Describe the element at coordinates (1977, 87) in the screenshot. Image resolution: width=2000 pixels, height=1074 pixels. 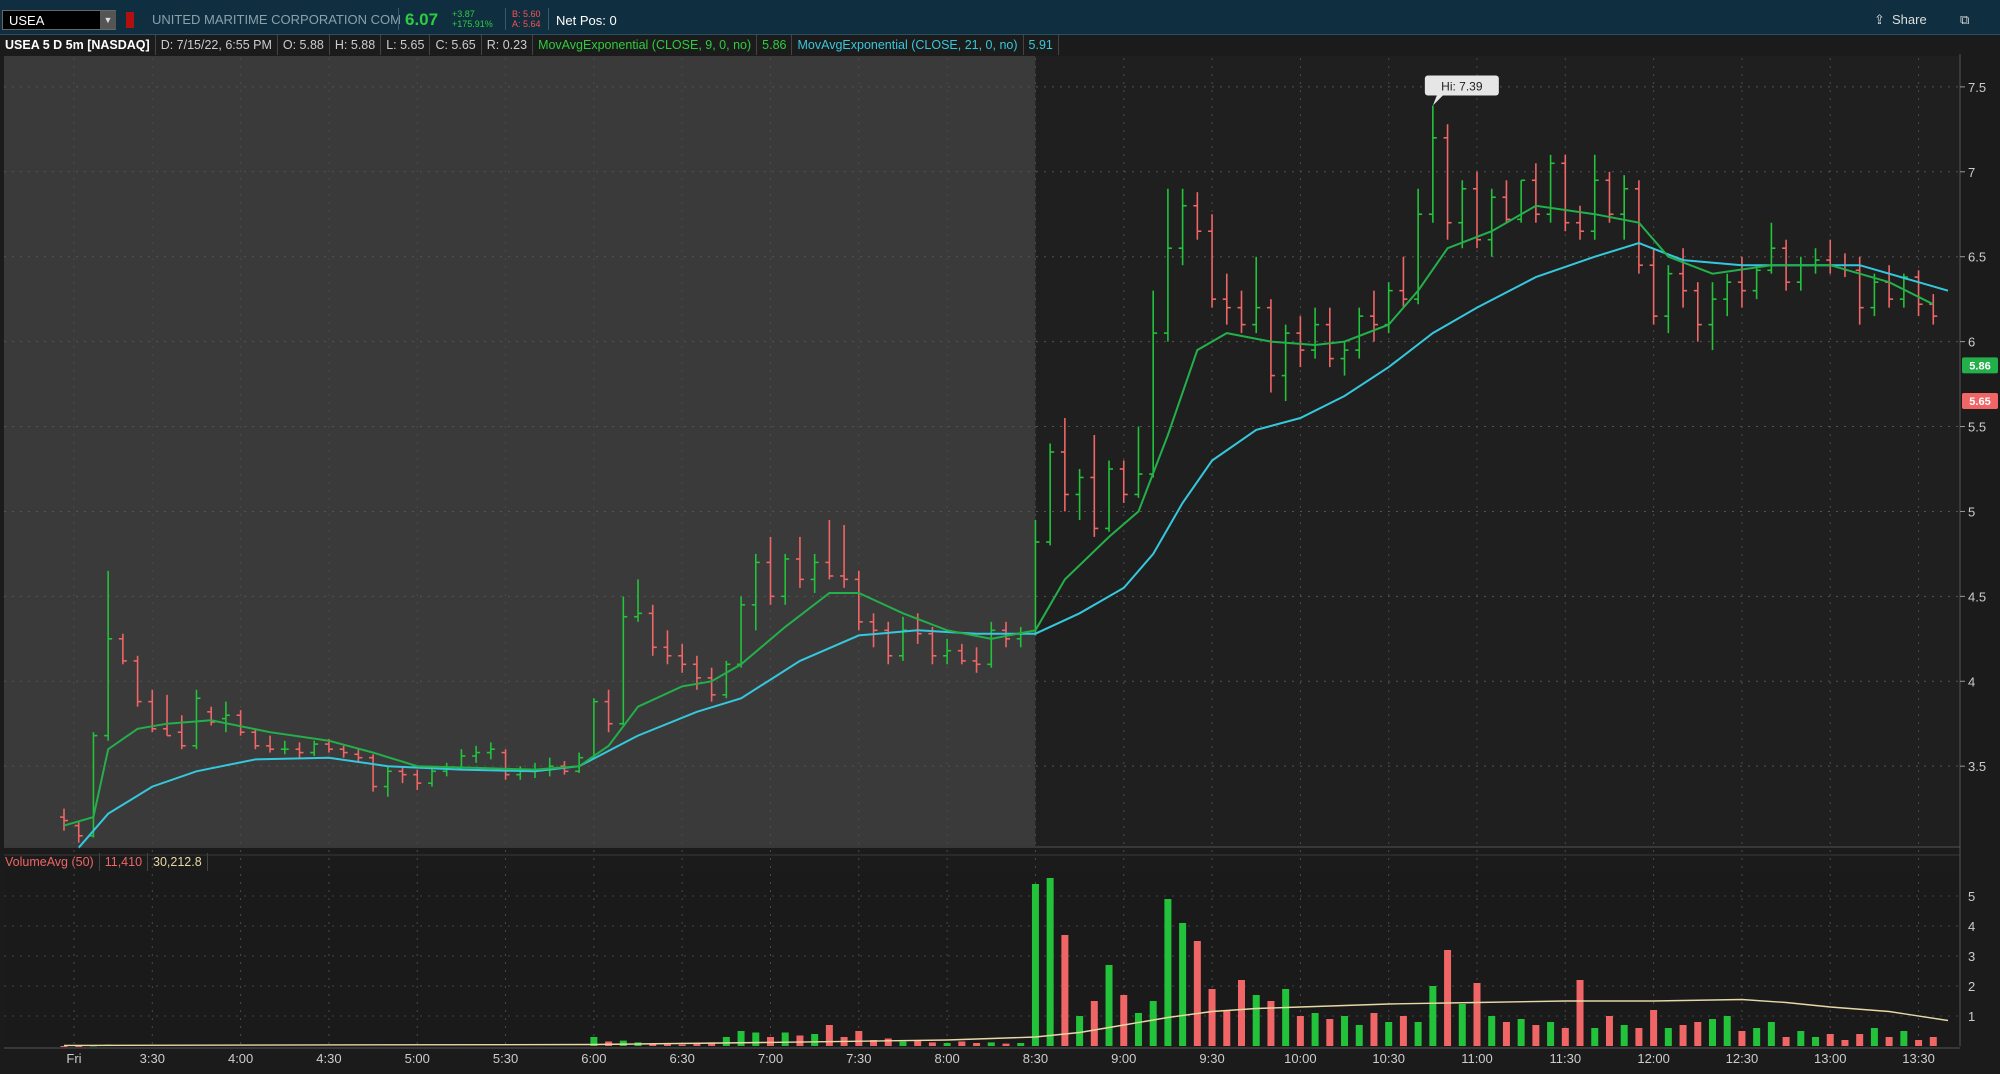
I see `price-axis-label: 7.5` at that location.